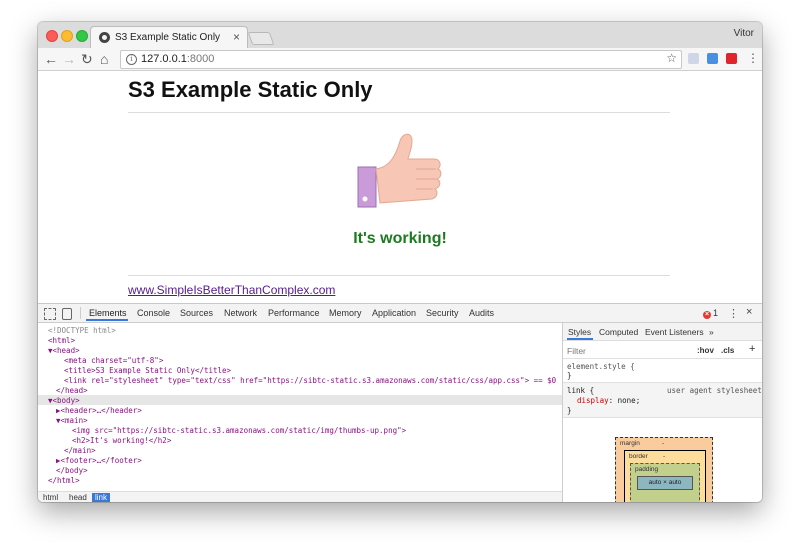 The width and height of the screenshot is (800, 556). What do you see at coordinates (400, 35) in the screenshot?
I see `title-bar: S3 Example Static Only × Vitor` at bounding box center [400, 35].